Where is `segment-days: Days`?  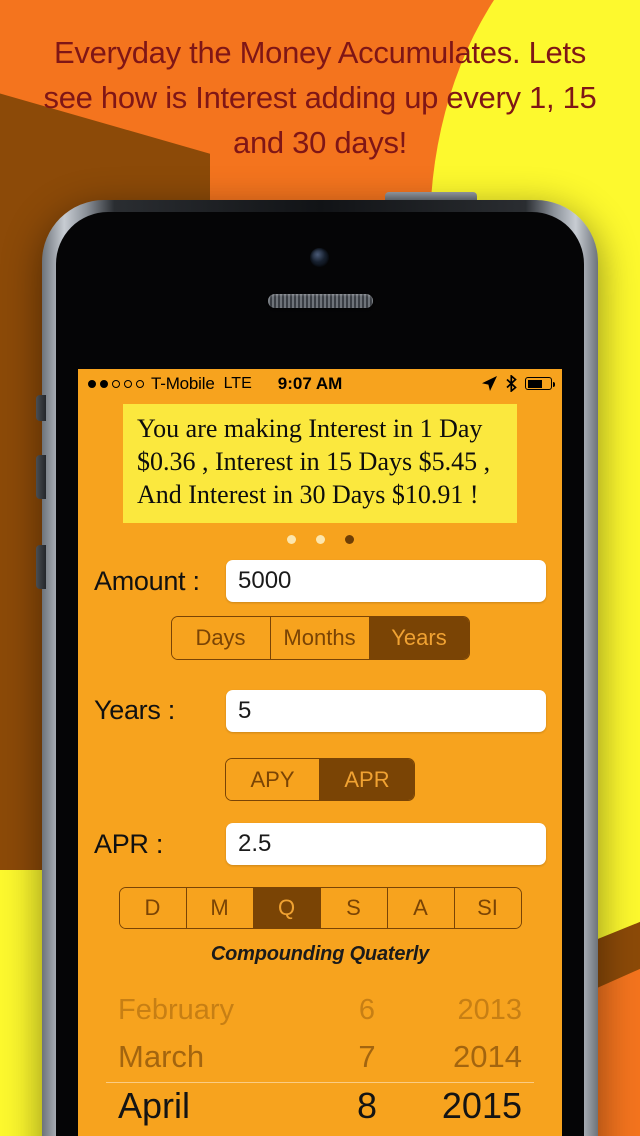
segment-days: Days is located at coordinates (221, 638).